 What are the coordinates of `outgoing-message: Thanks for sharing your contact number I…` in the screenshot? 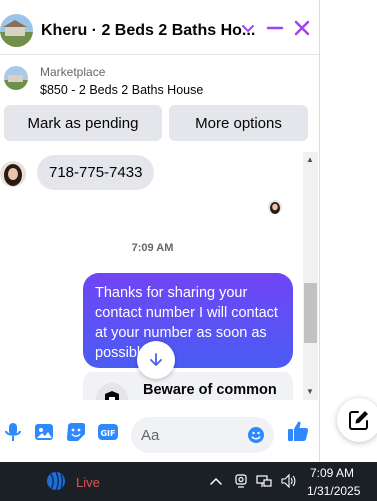 It's located at (188, 320).